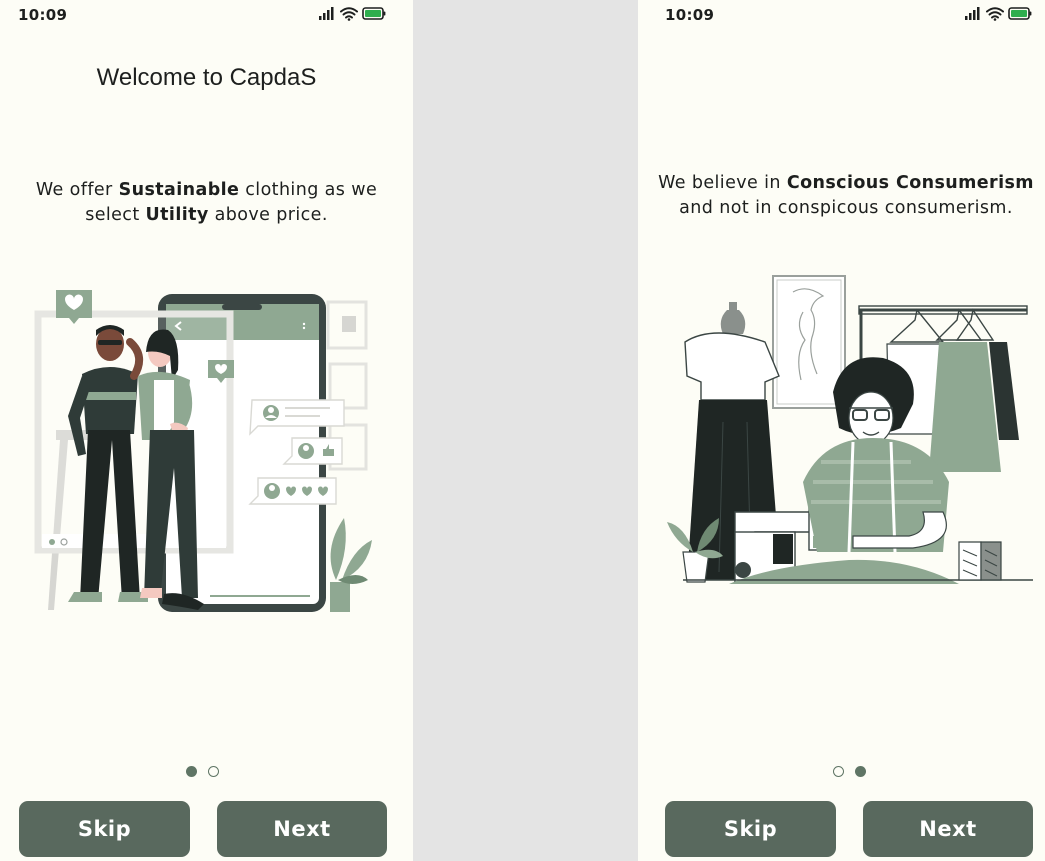  I want to click on tagline-text: We offer, so click(77, 190).